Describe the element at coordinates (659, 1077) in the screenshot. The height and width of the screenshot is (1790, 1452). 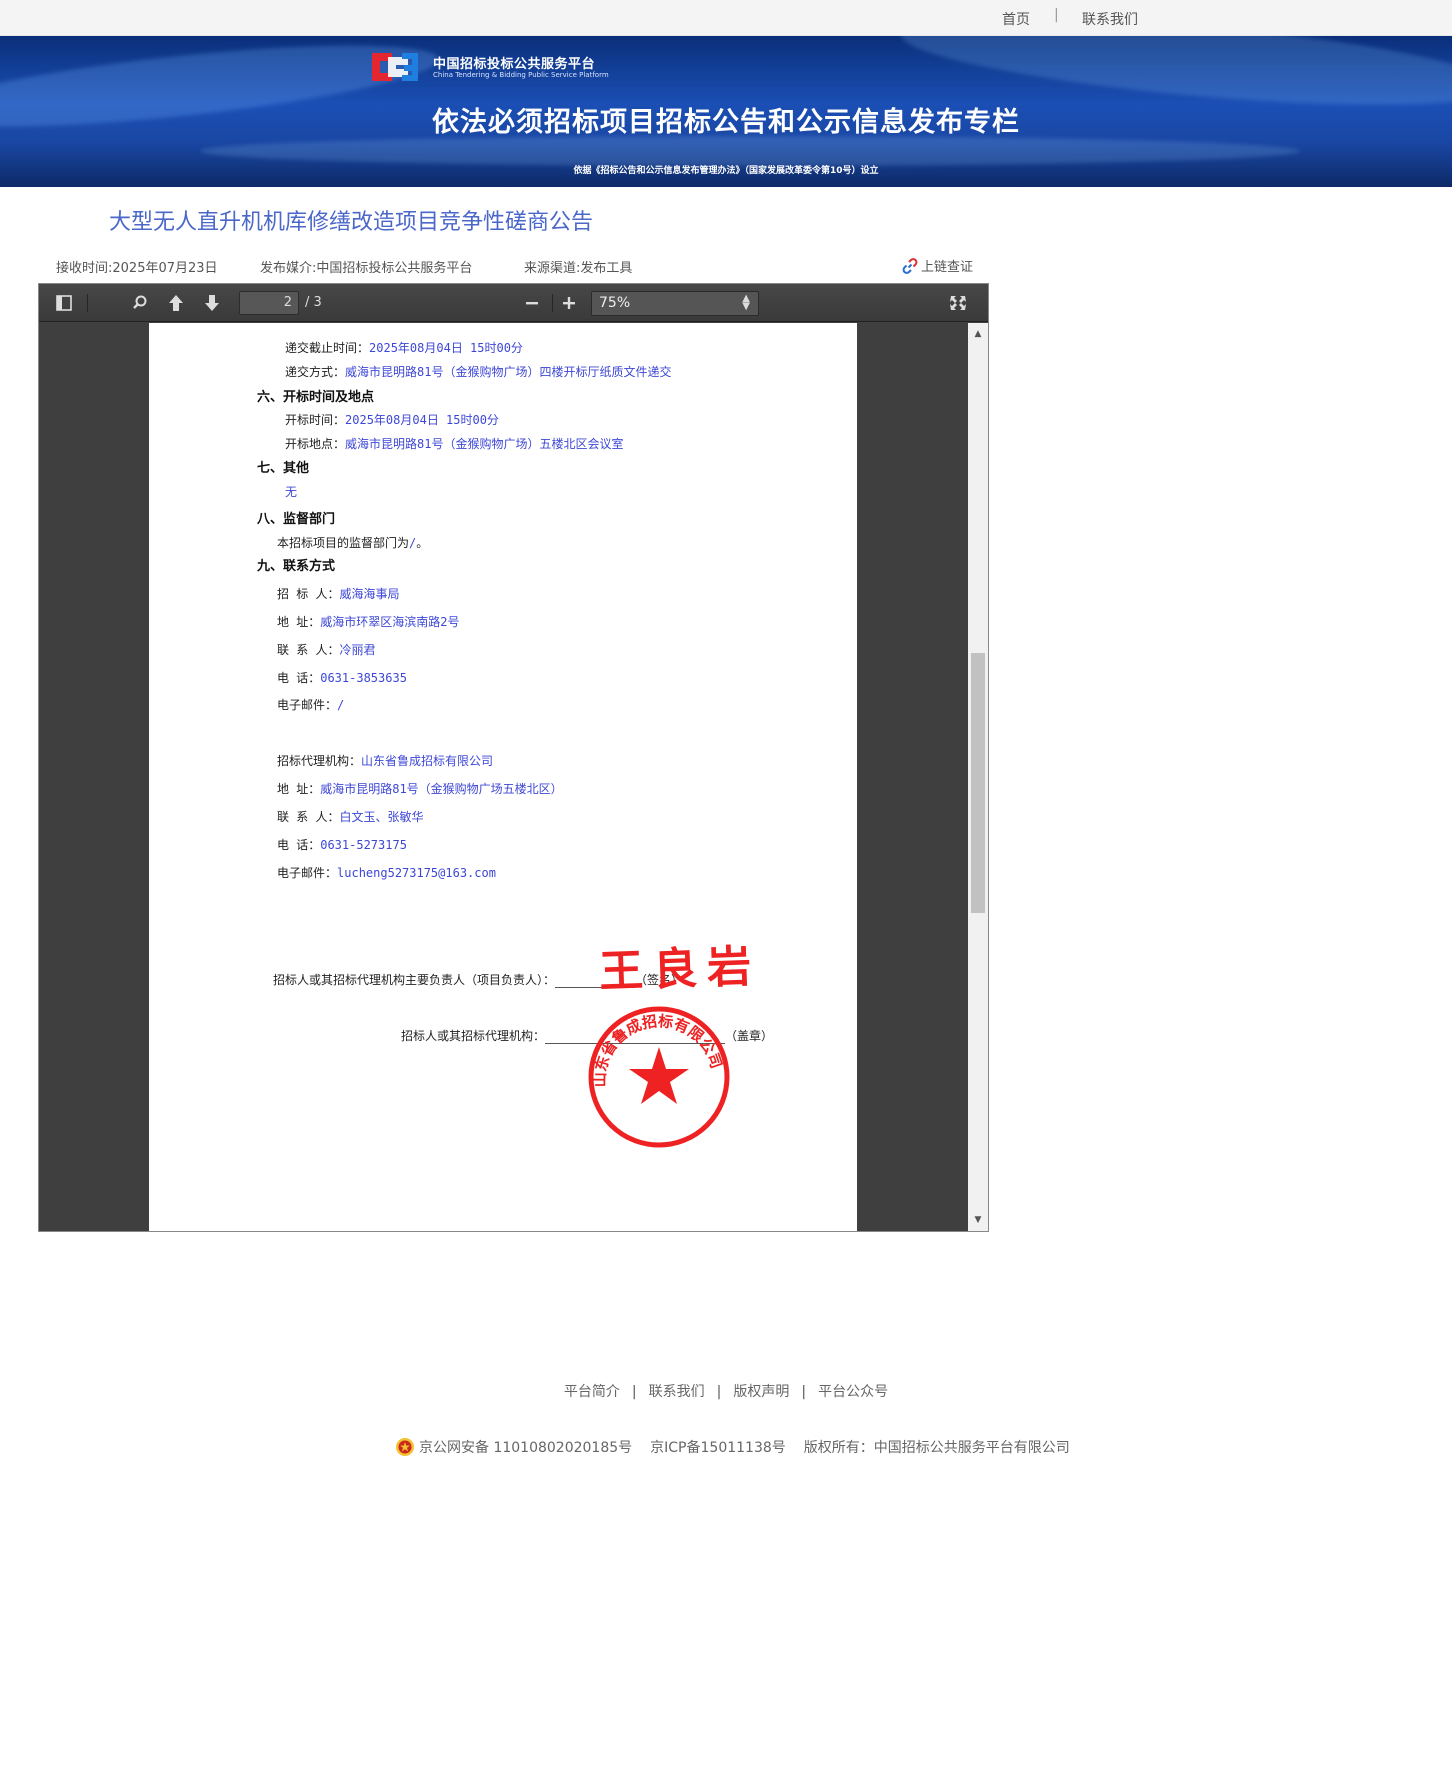
I see `official-seal-icon: 山东省鲁成招标有限公司` at that location.